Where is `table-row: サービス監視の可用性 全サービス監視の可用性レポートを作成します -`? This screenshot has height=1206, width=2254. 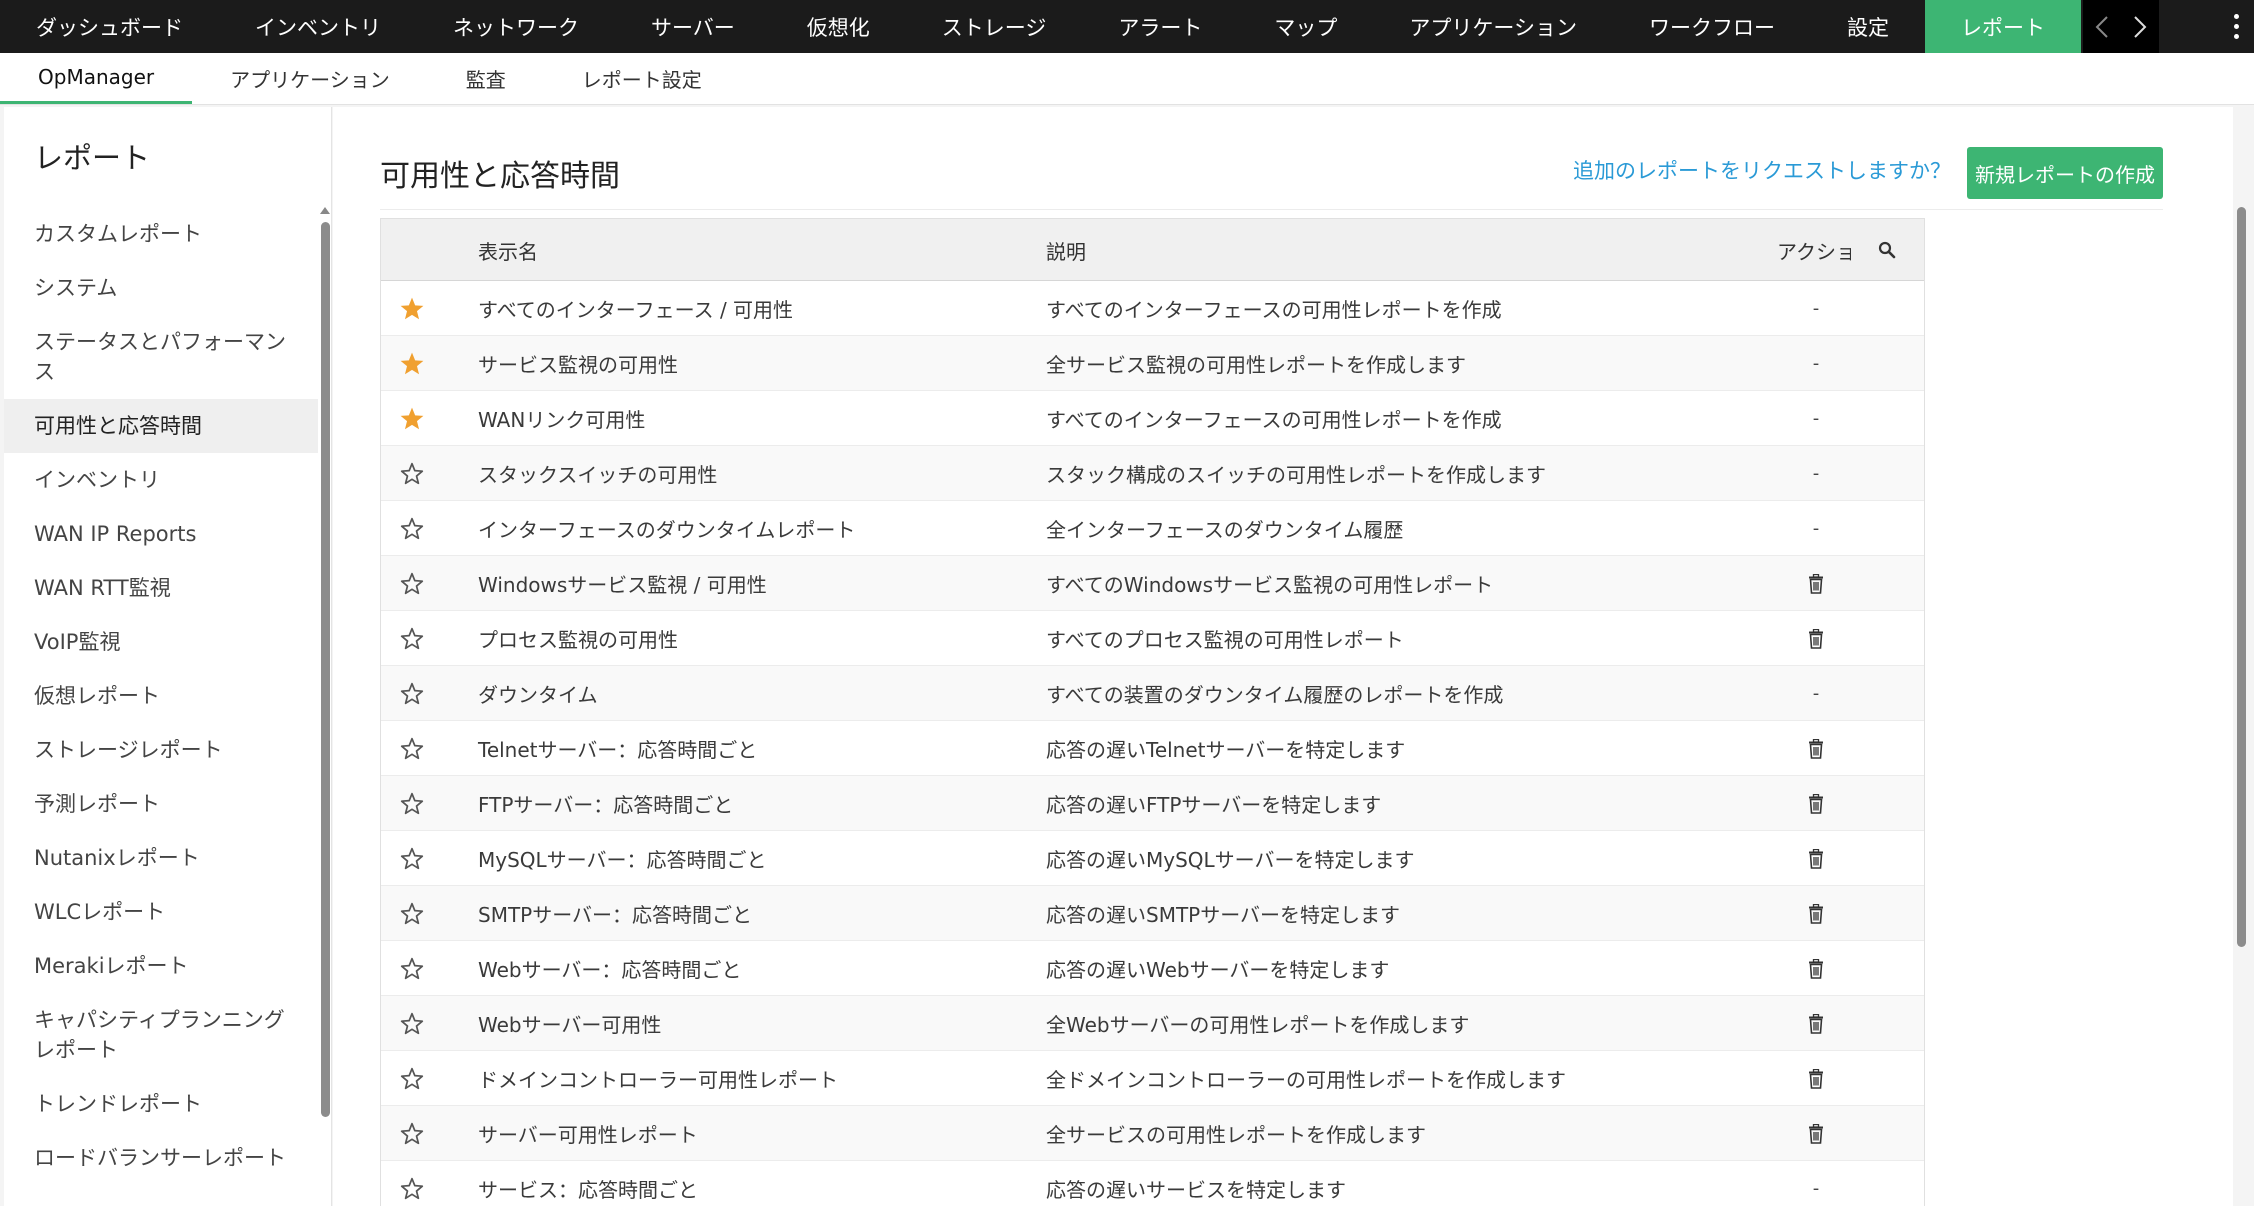
table-row: サービス監視の可用性 全サービス監視の可用性レポートを作成します - is located at coordinates (1152, 363).